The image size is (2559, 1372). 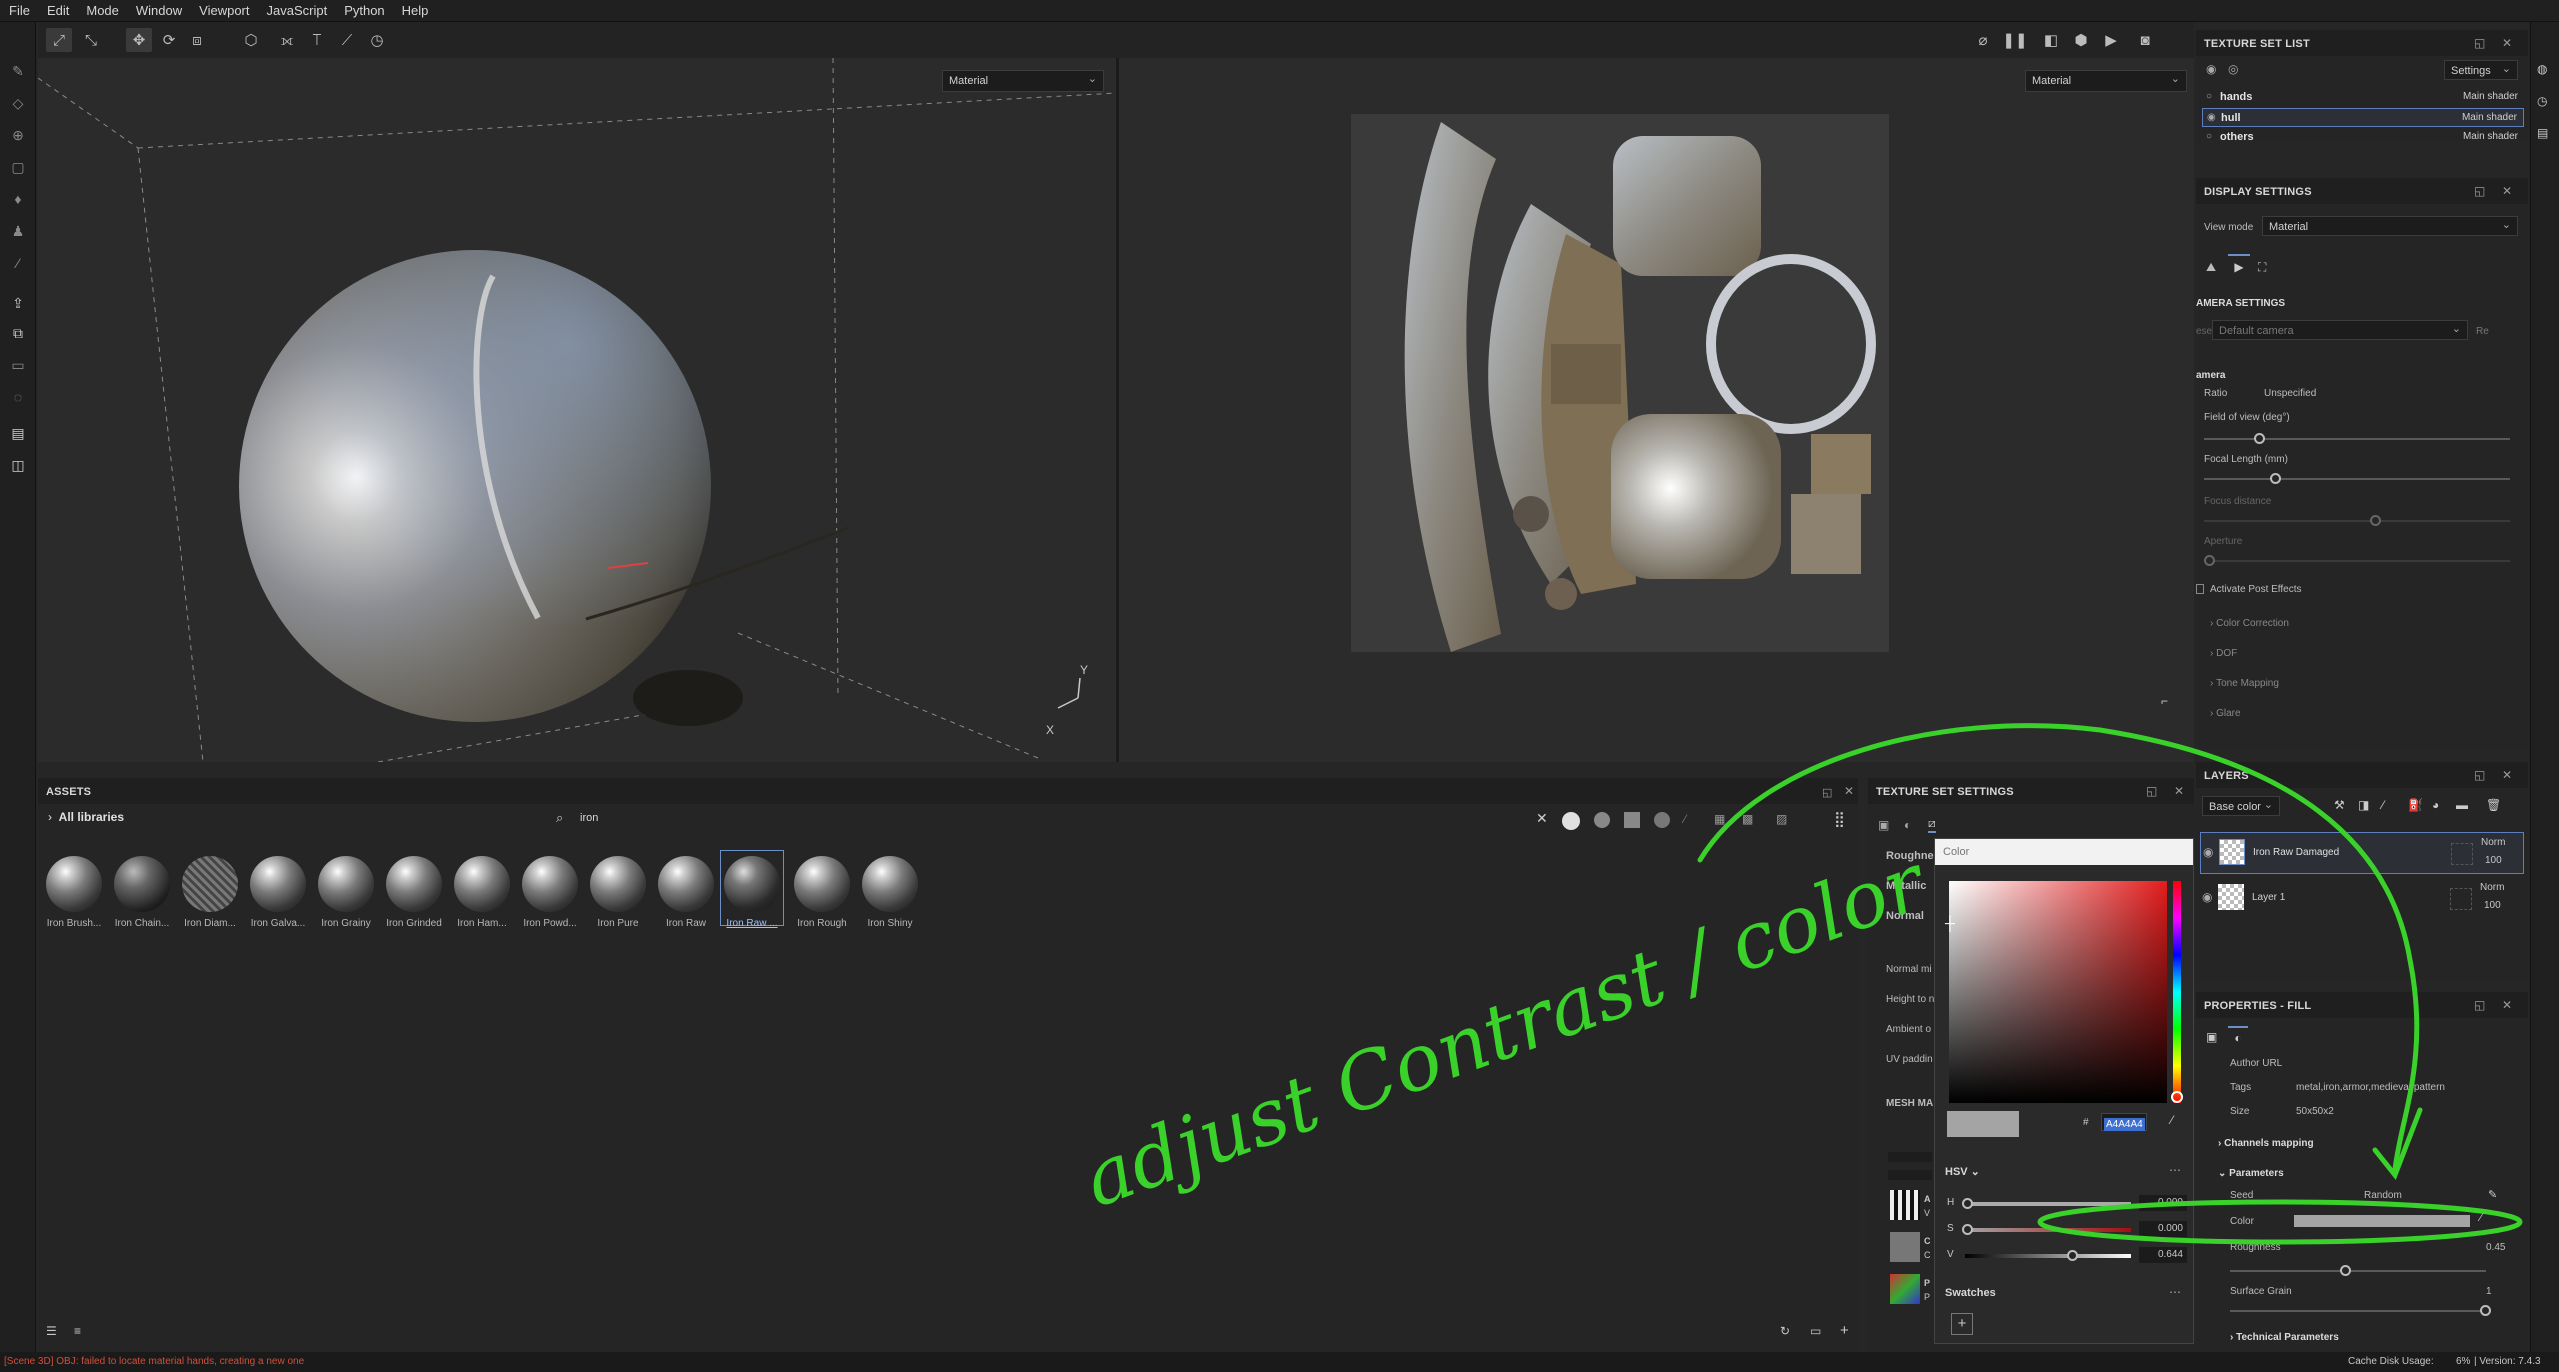 What do you see at coordinates (1844, 1330) in the screenshot?
I see `add-asset-icon: +` at bounding box center [1844, 1330].